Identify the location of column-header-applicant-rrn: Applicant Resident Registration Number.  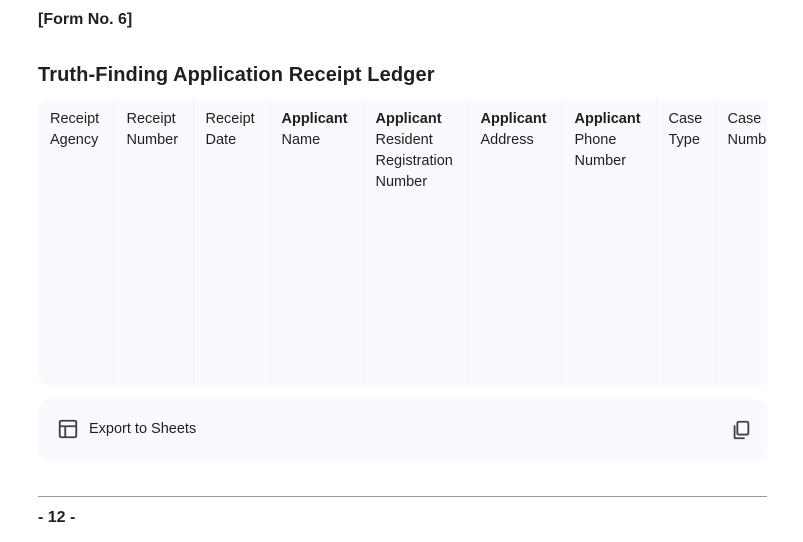
(416, 242).